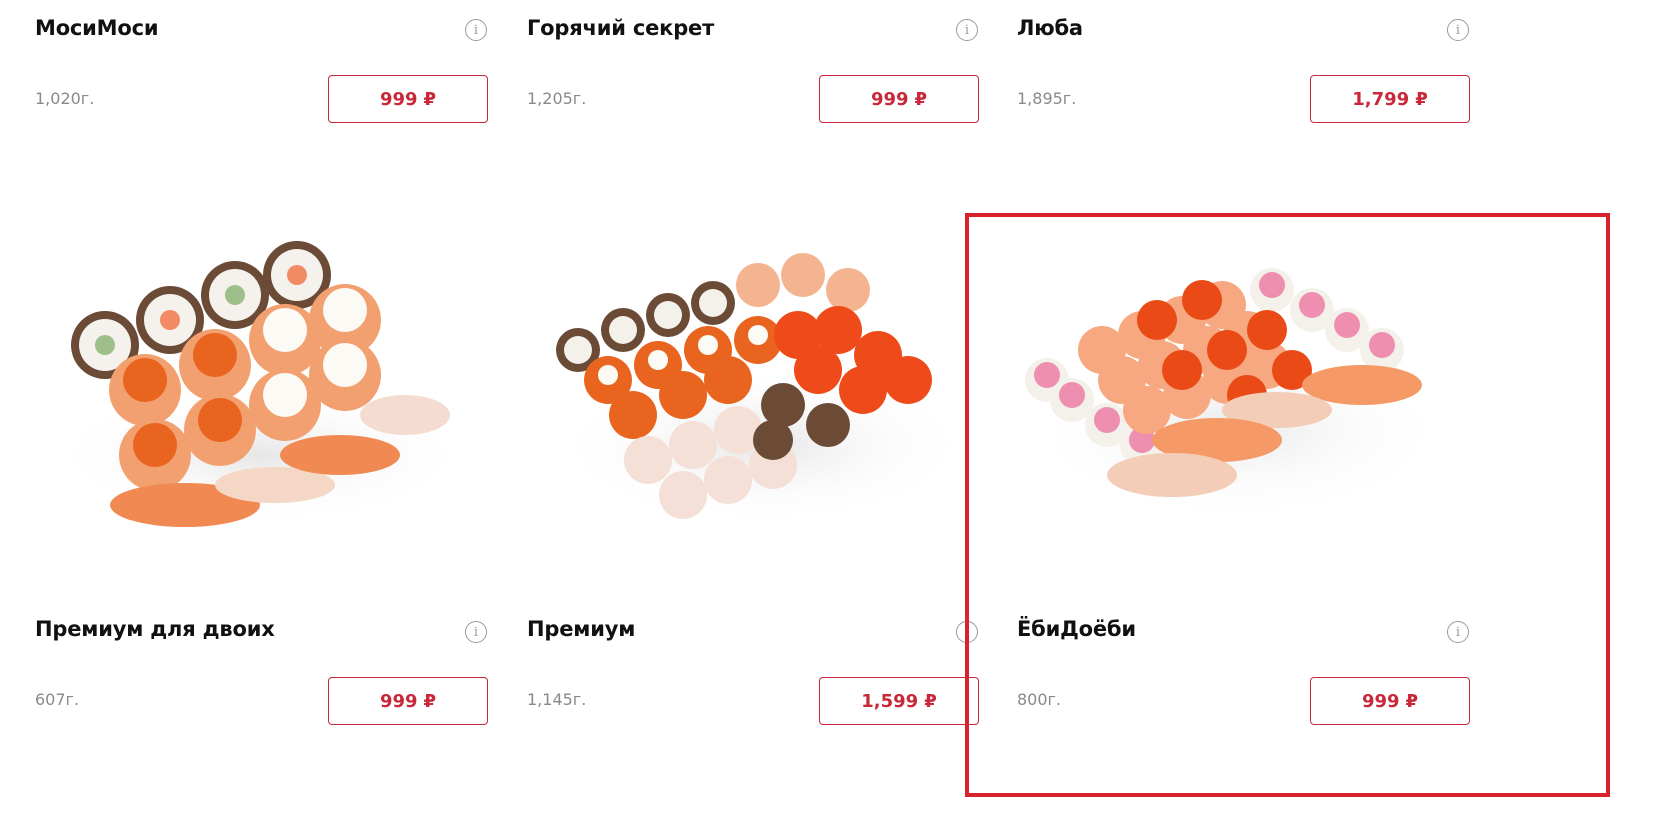  I want to click on product-title: Люба, so click(1050, 28).